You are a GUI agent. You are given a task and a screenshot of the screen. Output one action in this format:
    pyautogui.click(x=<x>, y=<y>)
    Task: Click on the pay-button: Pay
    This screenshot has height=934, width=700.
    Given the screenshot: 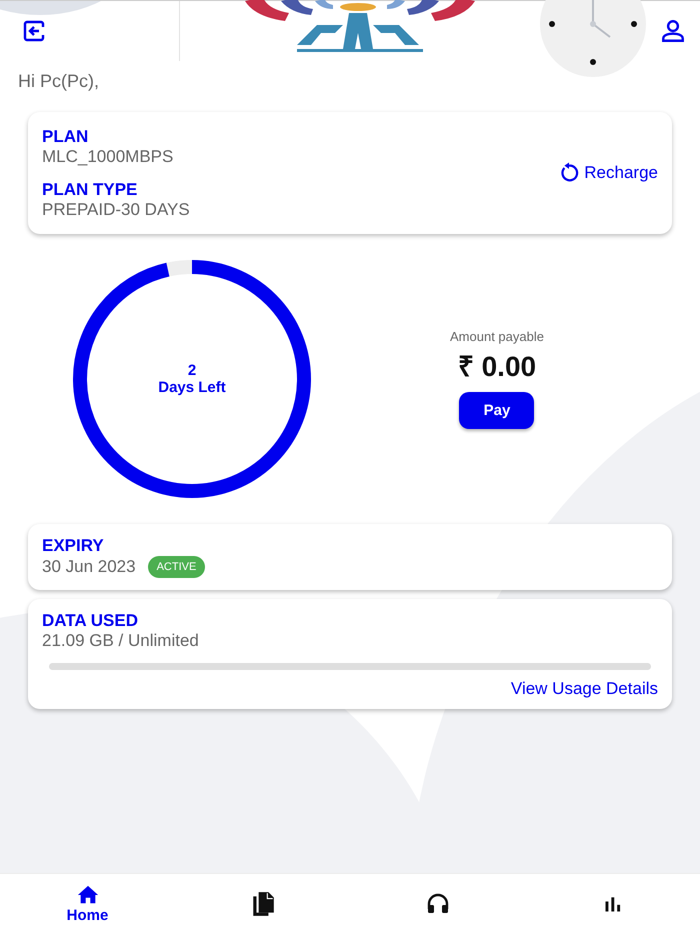 What is the action you would take?
    pyautogui.click(x=496, y=410)
    